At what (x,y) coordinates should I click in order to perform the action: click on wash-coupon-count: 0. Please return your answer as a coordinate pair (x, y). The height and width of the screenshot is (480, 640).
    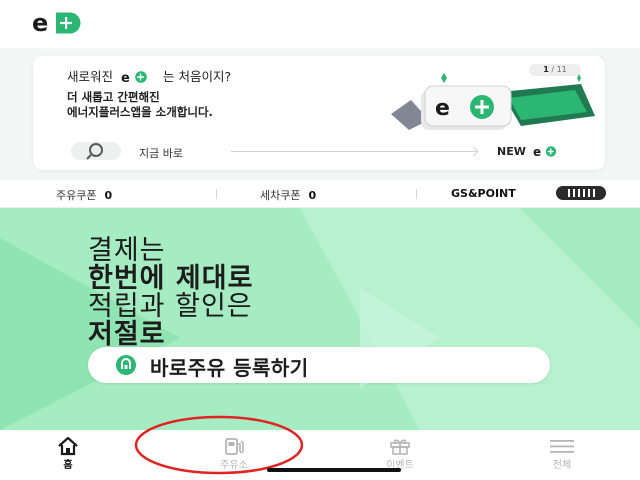
    Looking at the image, I should click on (312, 195).